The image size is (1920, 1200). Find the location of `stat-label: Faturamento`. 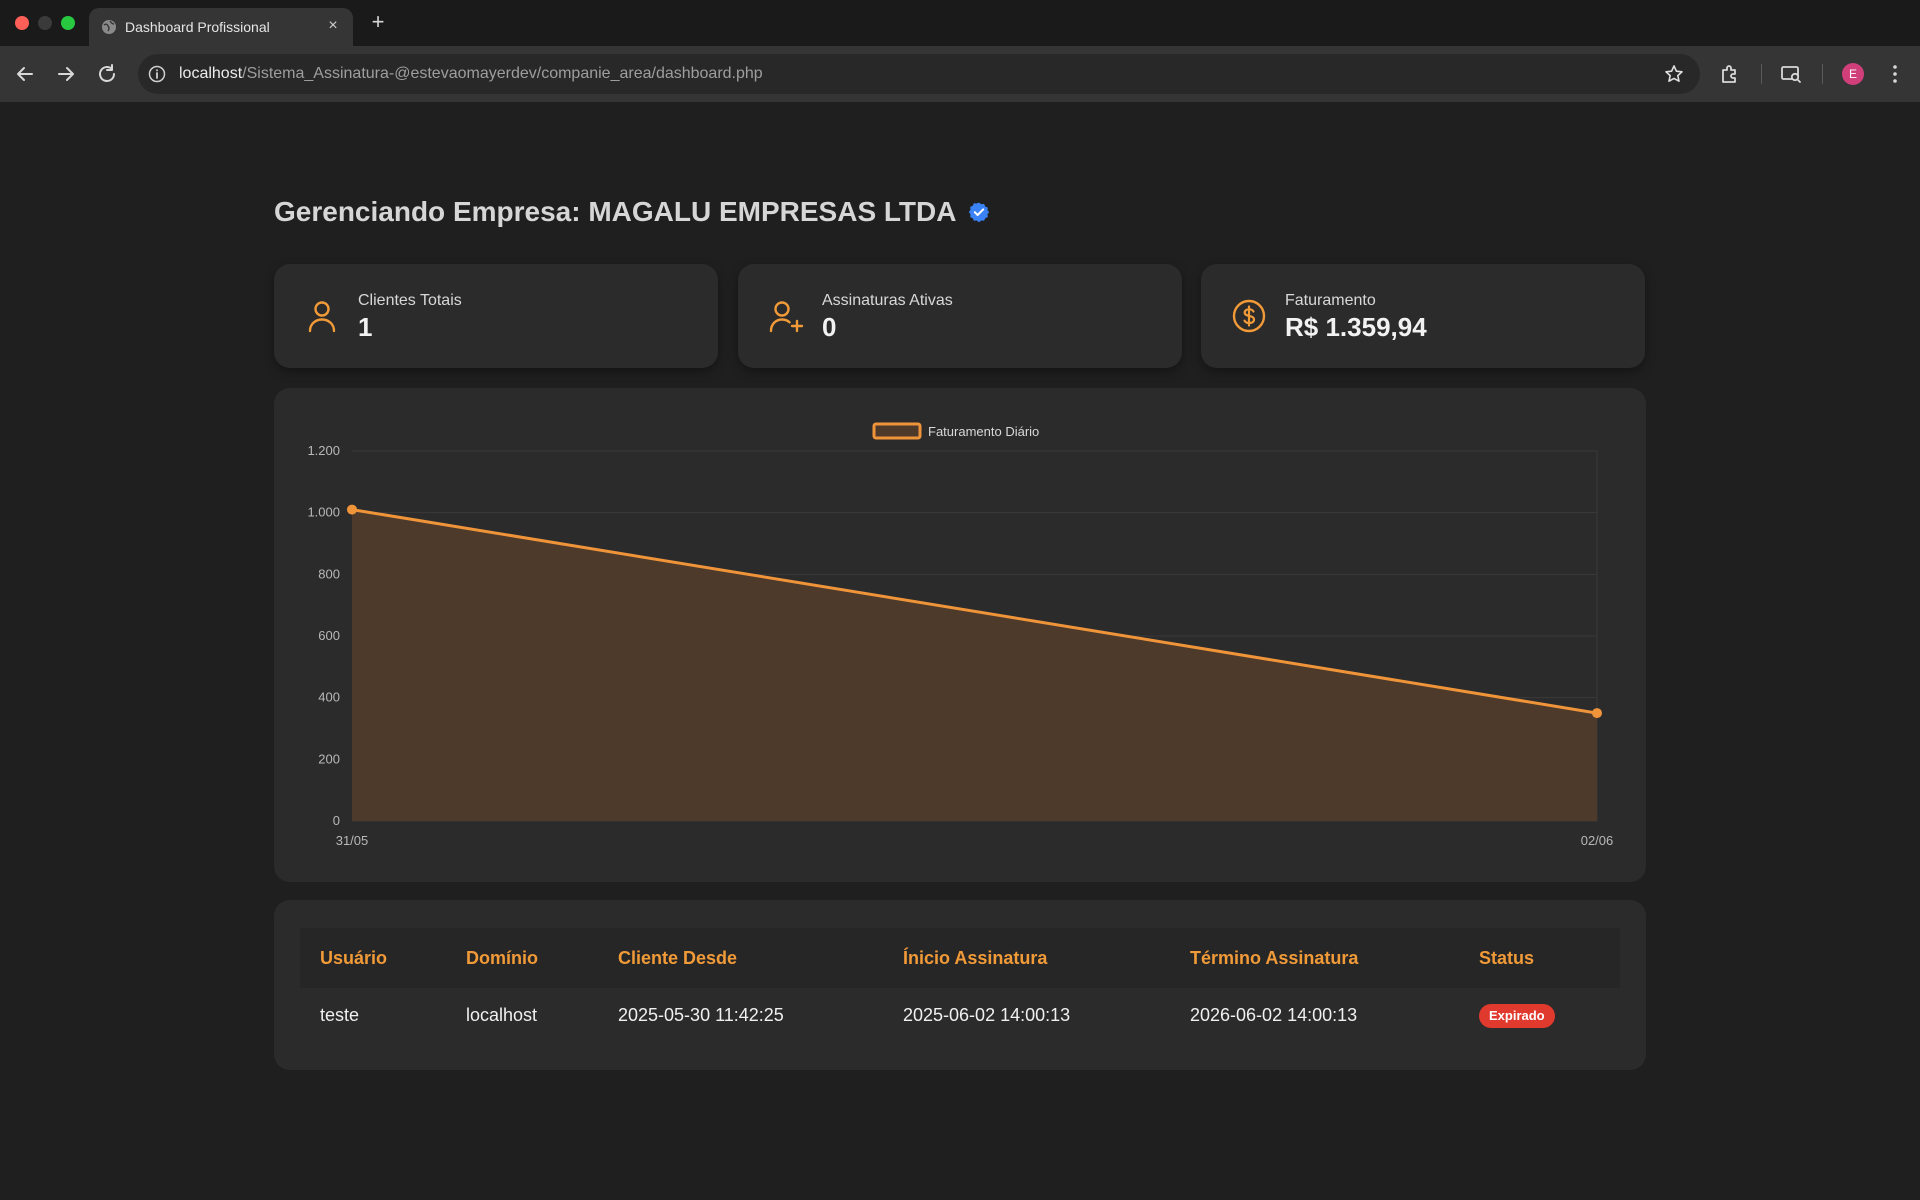

stat-label: Faturamento is located at coordinates (1330, 300).